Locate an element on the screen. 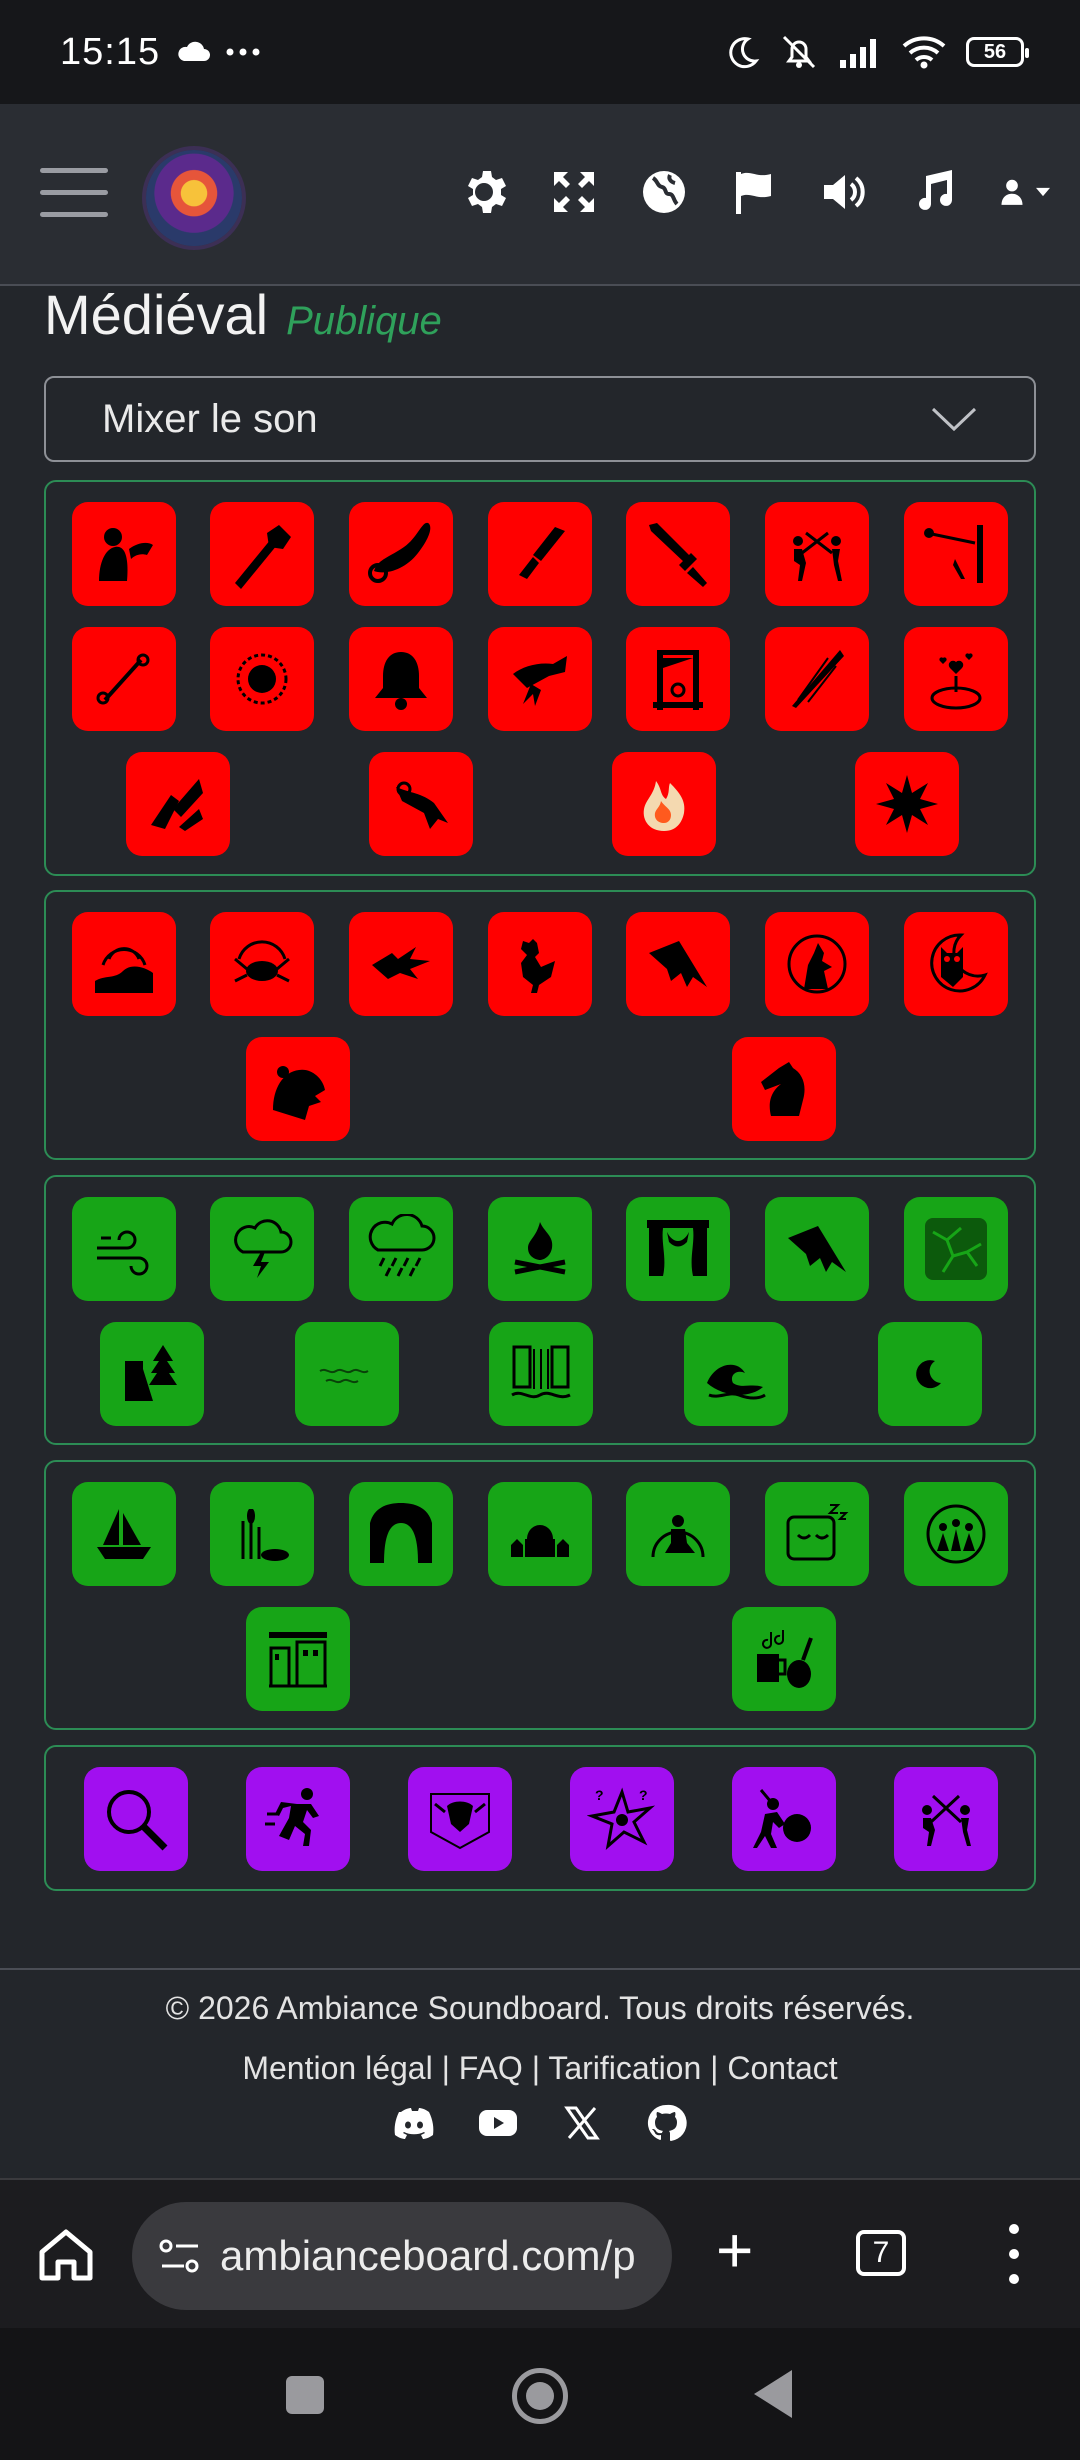  tavern-music-icon is located at coordinates (784, 1659).